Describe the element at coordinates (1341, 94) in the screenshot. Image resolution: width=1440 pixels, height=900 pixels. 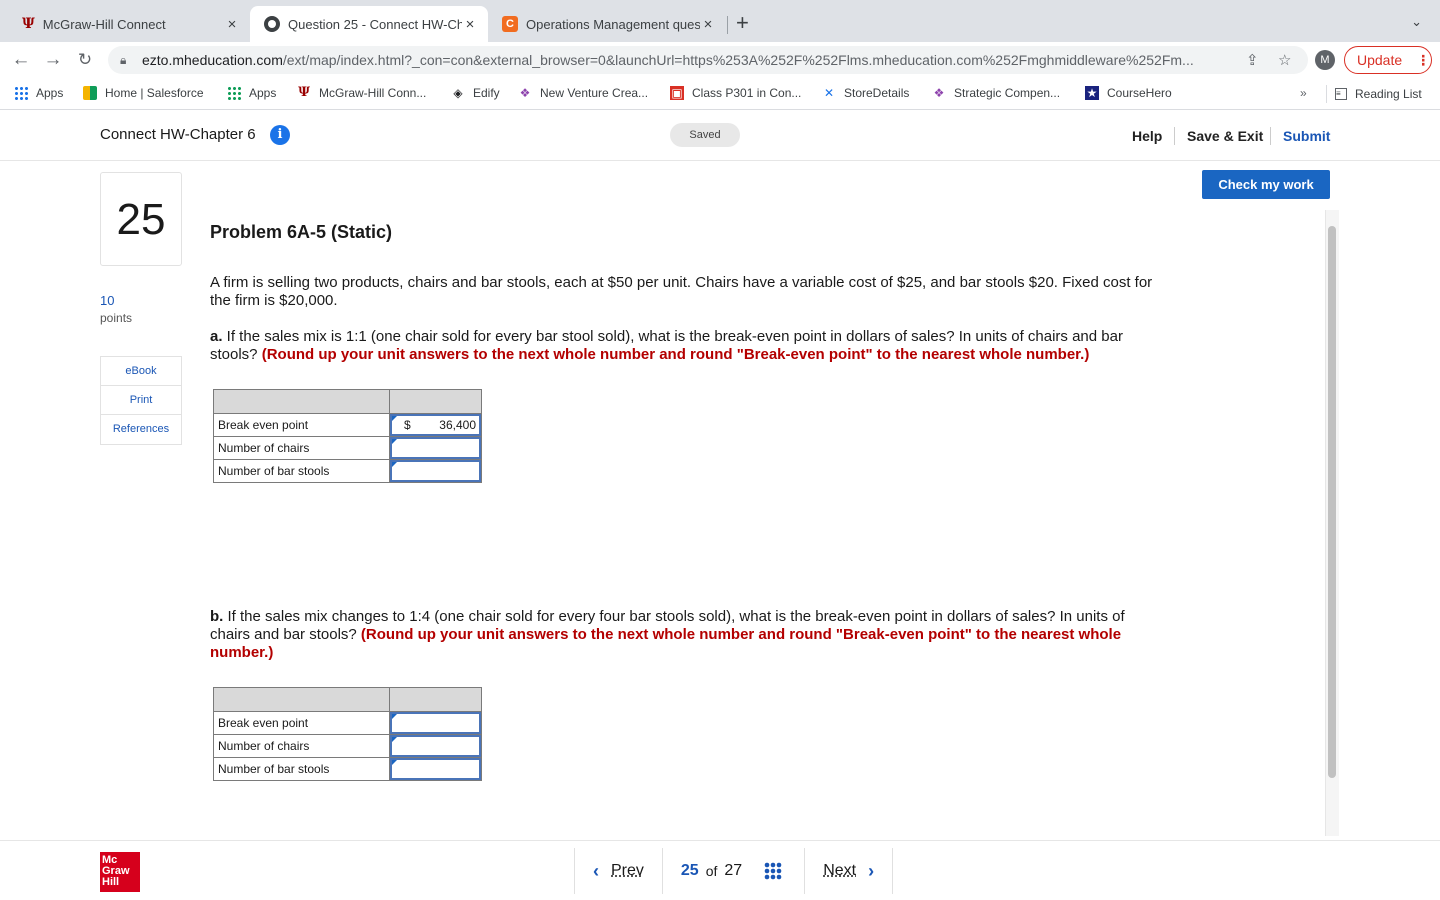
I see `reading-list-icon: ≡` at that location.